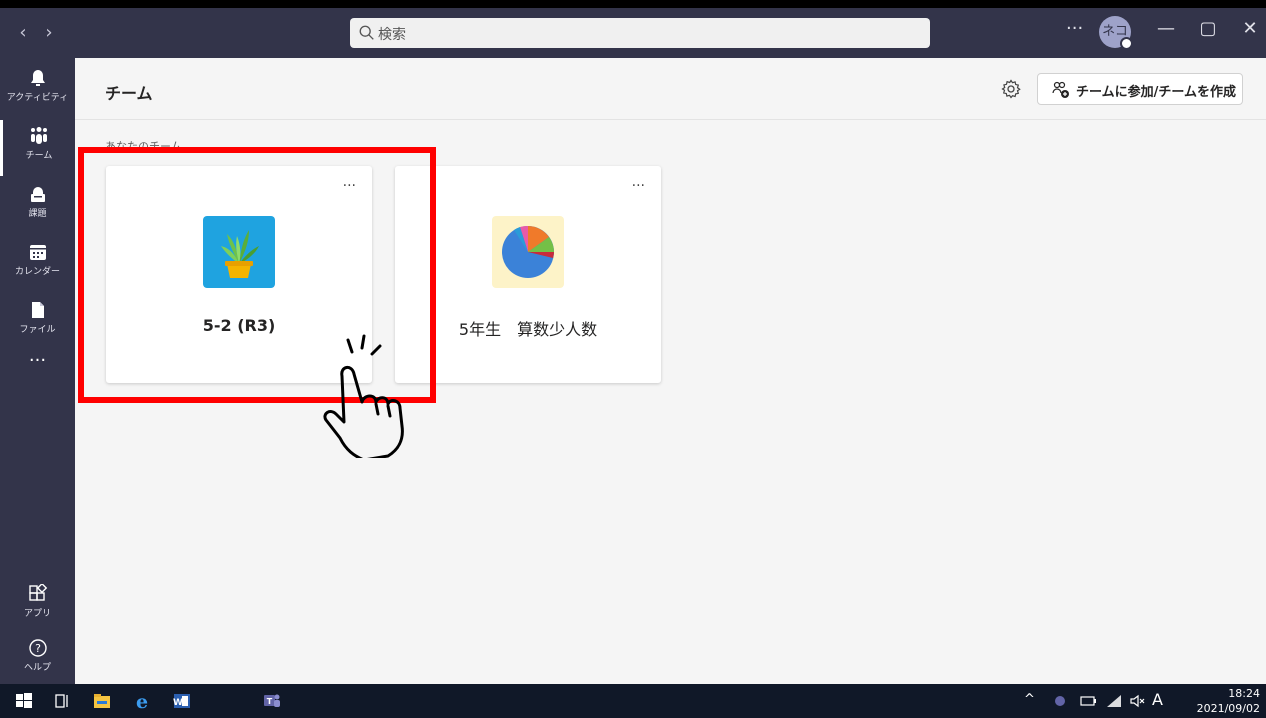 This screenshot has height=718, width=1266. I want to click on word-icon: W, so click(182, 701).